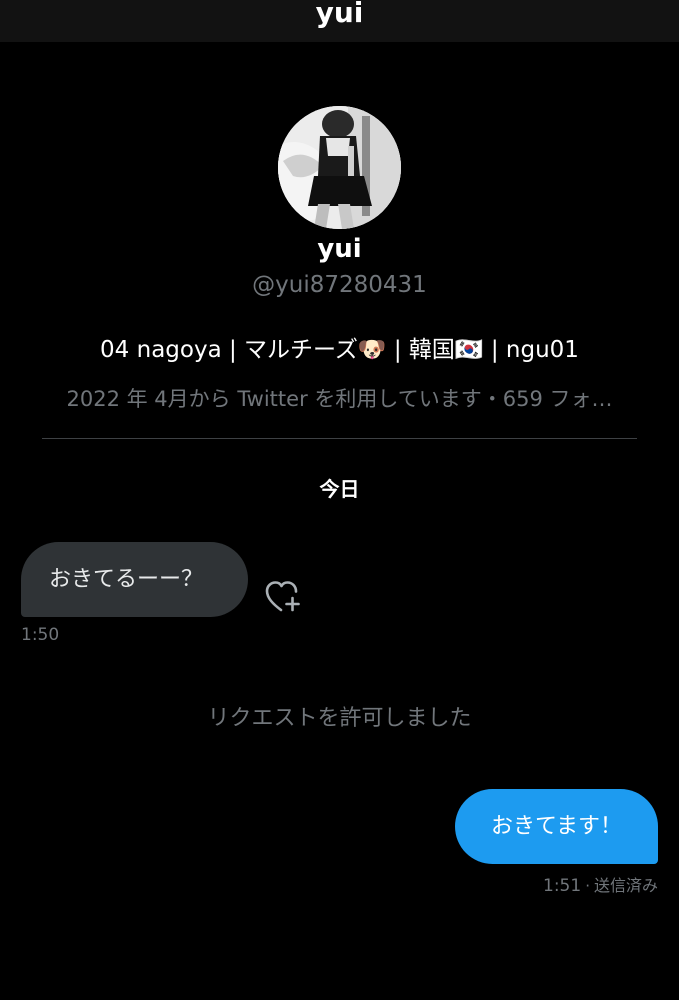  Describe the element at coordinates (339, 285) in the screenshot. I see `profile-handle: @yui87280431` at that location.